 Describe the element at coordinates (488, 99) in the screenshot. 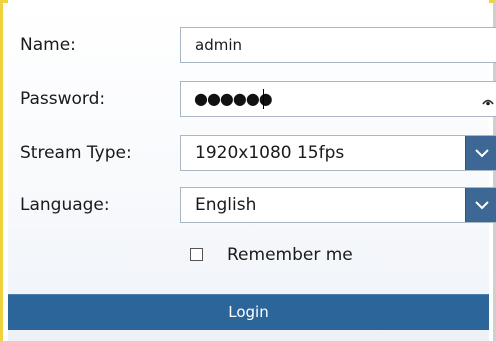

I see `eye-icon` at that location.